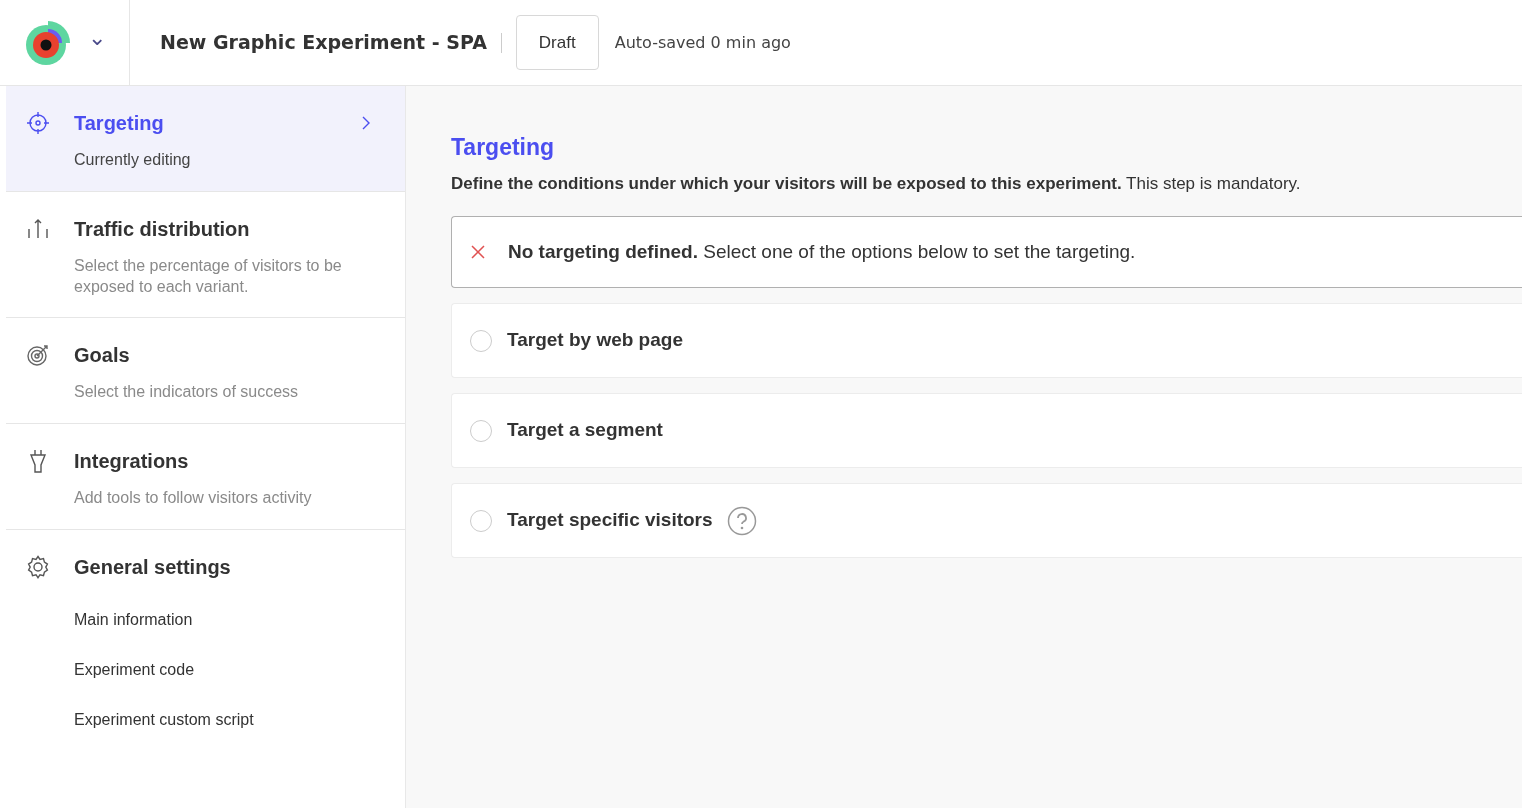  Describe the element at coordinates (132, 462) in the screenshot. I see `step-title: Integrations` at that location.